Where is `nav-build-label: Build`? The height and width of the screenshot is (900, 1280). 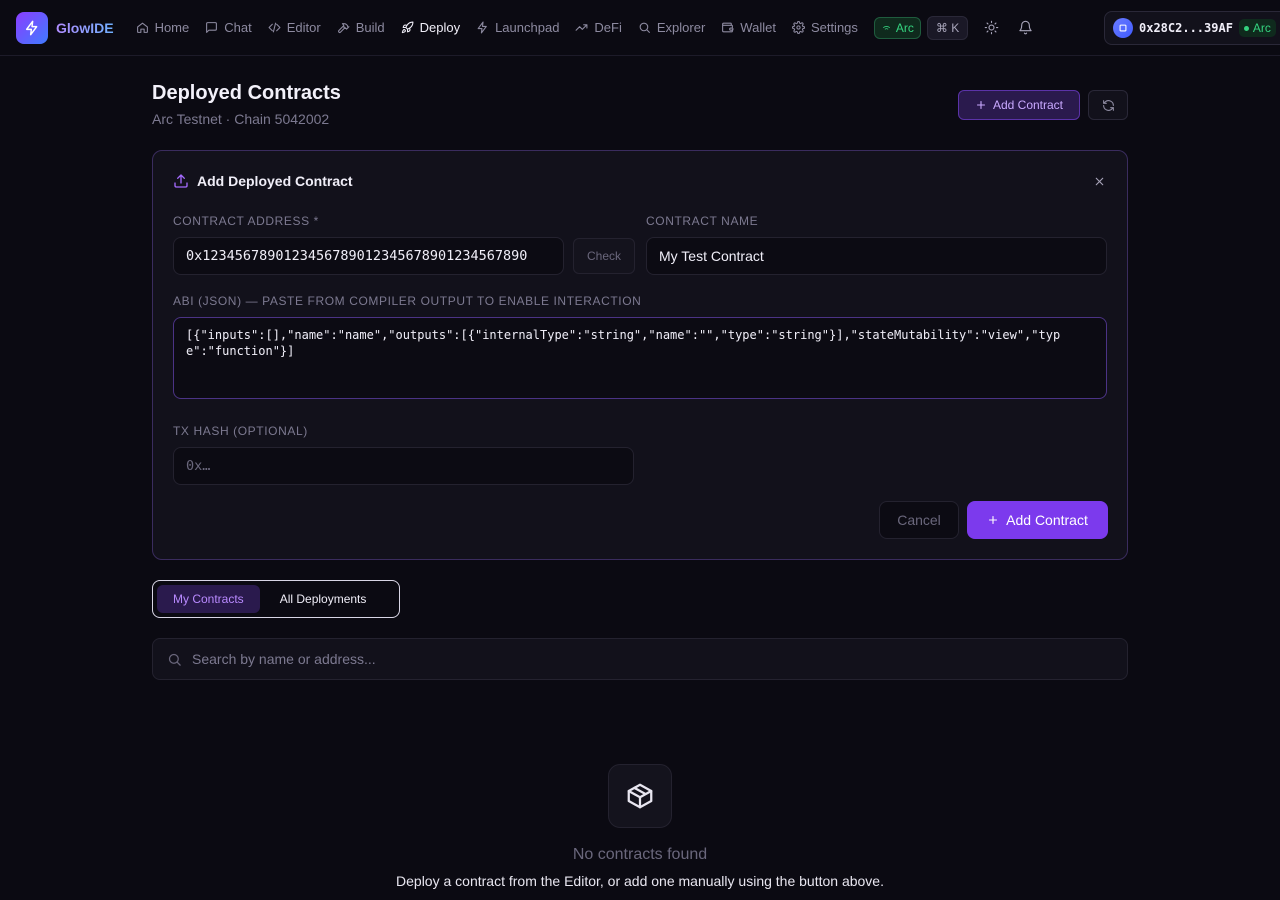 nav-build-label: Build is located at coordinates (370, 27).